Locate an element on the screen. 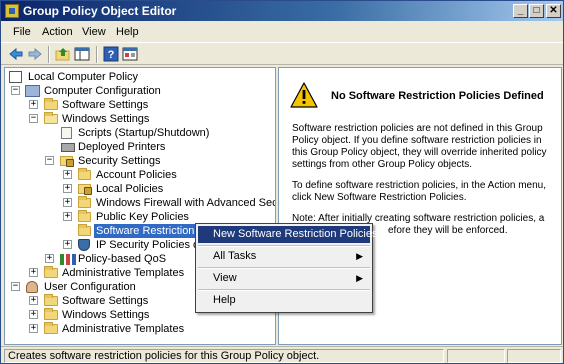 This screenshot has width=564, height=364. menu-item-label: Help is located at coordinates (224, 300).